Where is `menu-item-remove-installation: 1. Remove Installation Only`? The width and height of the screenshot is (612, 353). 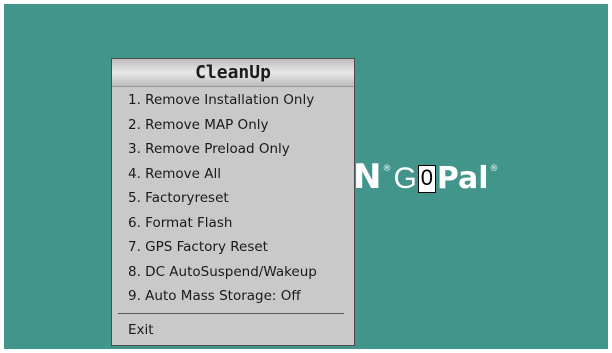
menu-item-remove-installation: 1. Remove Installation Only is located at coordinates (233, 100).